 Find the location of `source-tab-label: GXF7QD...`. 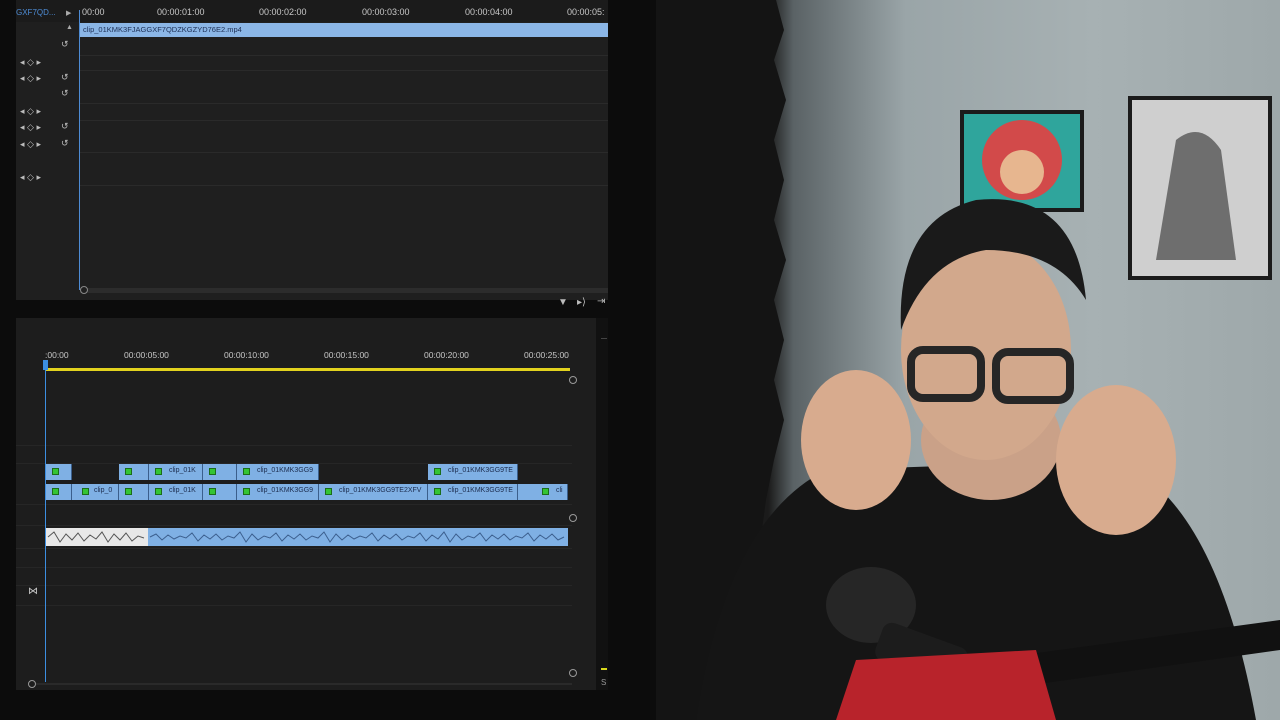

source-tab-label: GXF7QD... is located at coordinates (36, 12).